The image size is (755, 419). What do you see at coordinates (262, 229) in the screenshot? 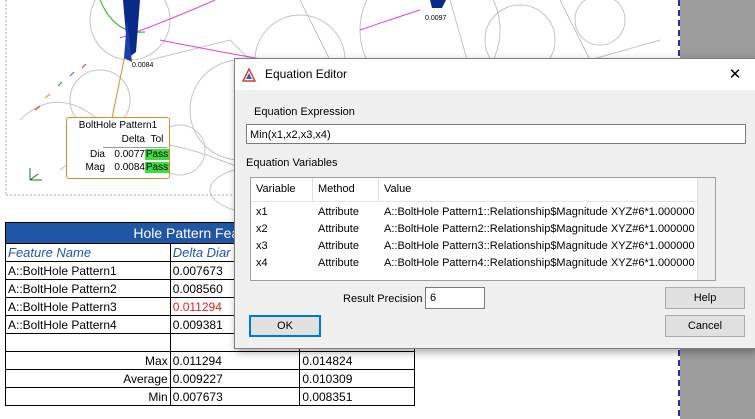
I see `variable-name: x2` at bounding box center [262, 229].